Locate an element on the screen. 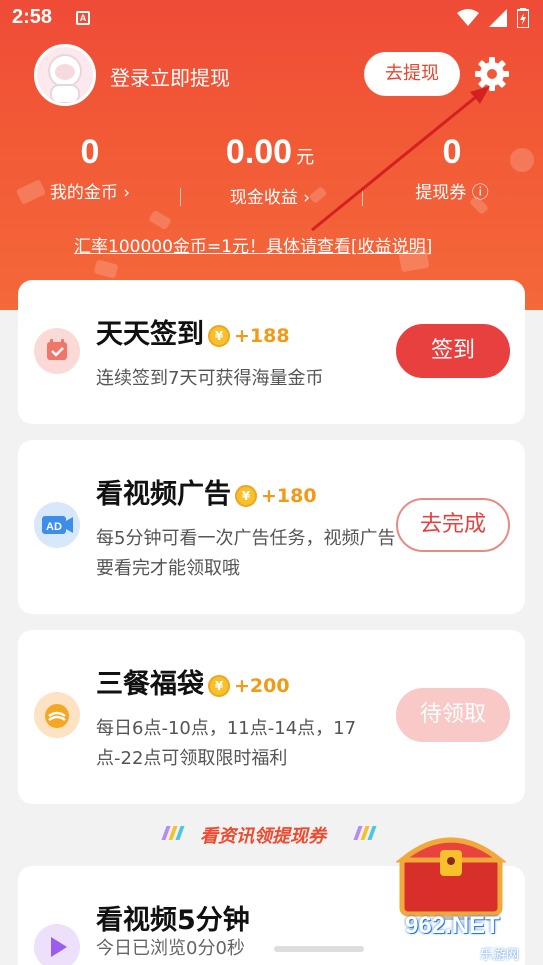  lucky-bag-icon is located at coordinates (57, 715).